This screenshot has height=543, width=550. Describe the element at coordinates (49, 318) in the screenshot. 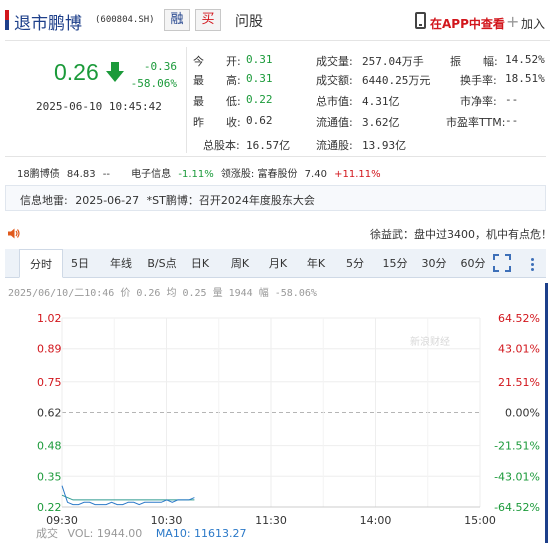

I see `y-tick-label: 1.02` at that location.